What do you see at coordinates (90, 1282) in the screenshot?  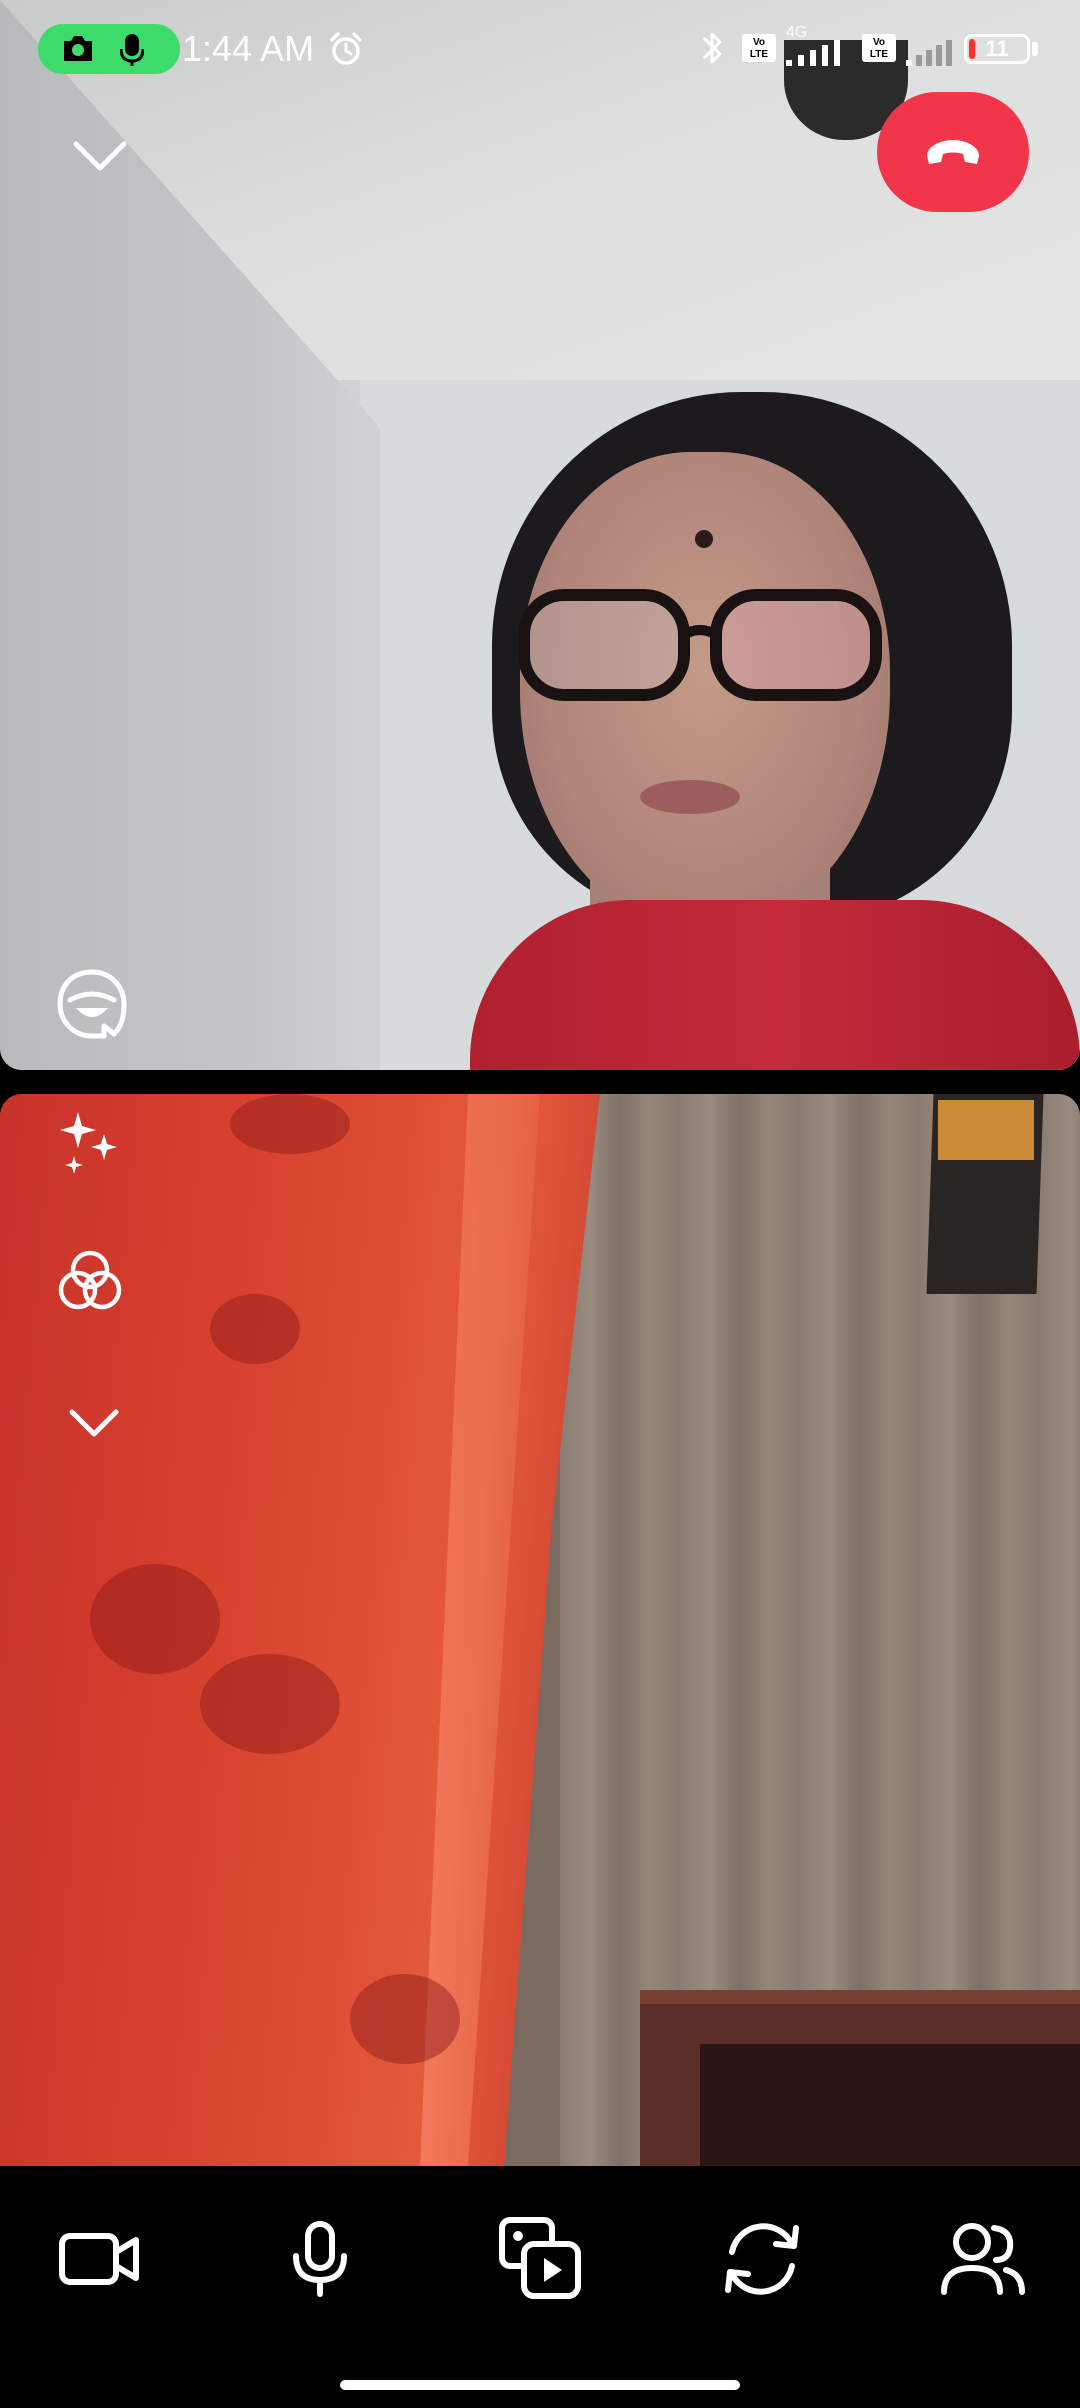 I see `color-filters-icon` at bounding box center [90, 1282].